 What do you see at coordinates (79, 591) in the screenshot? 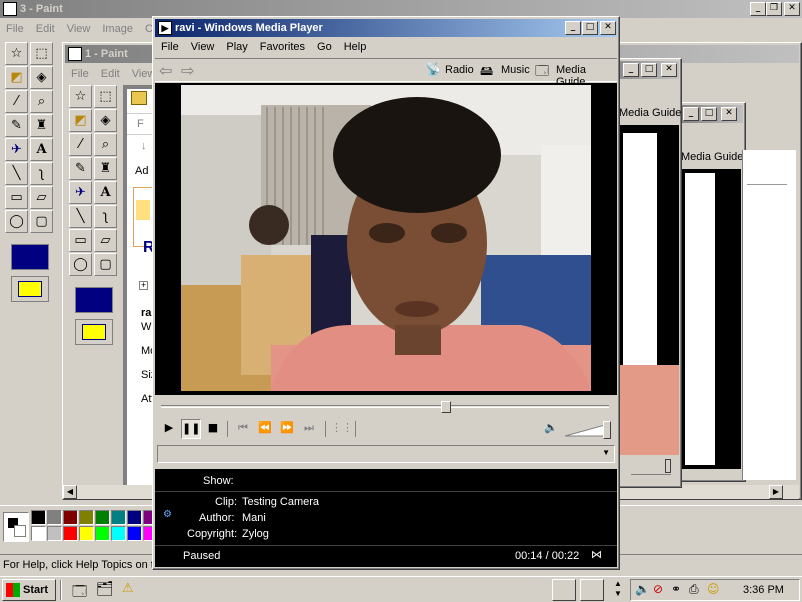
I see `quicklaunch-desktop-icon: 🗔` at bounding box center [79, 591].